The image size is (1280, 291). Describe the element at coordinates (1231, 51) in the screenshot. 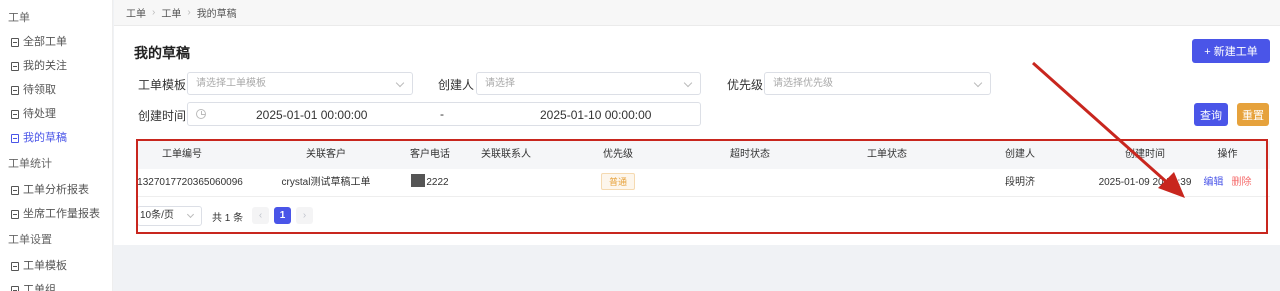

I see `new-ticket-button: + 新建工单` at that location.